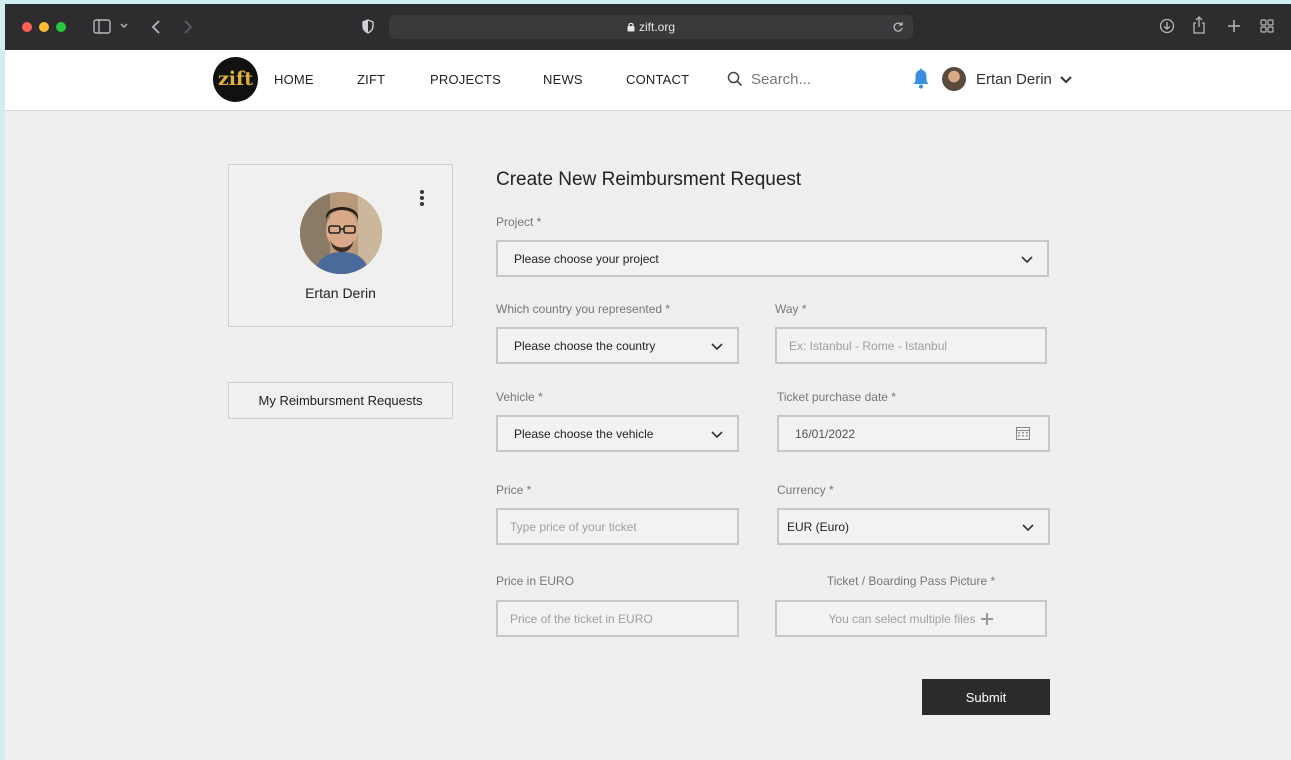  Describe the element at coordinates (902, 619) in the screenshot. I see `ticket-picture-placeholder: You can select multiple files` at that location.